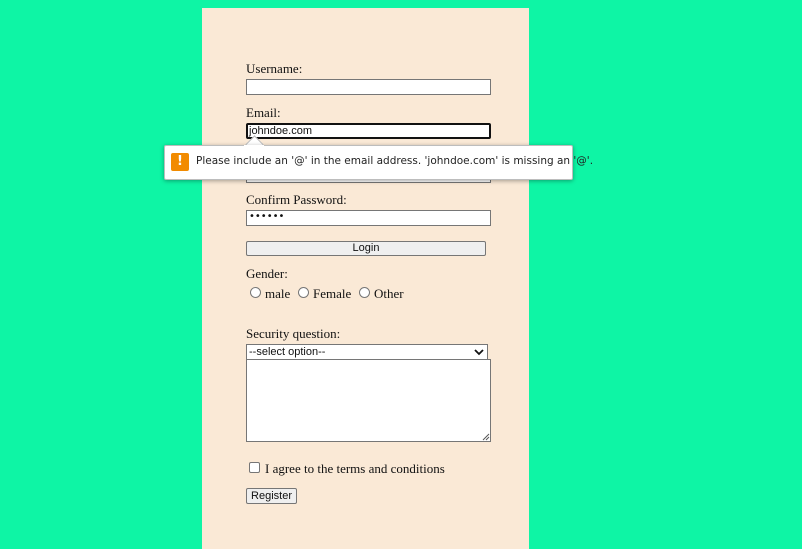 Image resolution: width=802 pixels, height=549 pixels. Describe the element at coordinates (355, 468) in the screenshot. I see `terms-label: I agree to the terms and conditions` at that location.